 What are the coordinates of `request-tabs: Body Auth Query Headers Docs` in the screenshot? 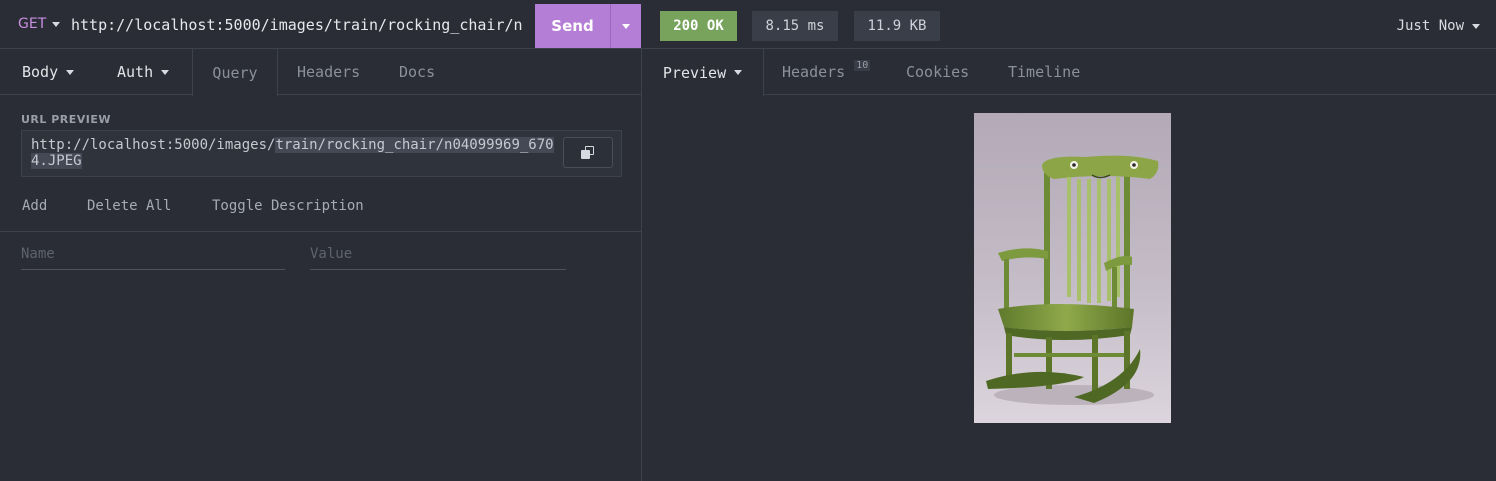 It's located at (320, 72).